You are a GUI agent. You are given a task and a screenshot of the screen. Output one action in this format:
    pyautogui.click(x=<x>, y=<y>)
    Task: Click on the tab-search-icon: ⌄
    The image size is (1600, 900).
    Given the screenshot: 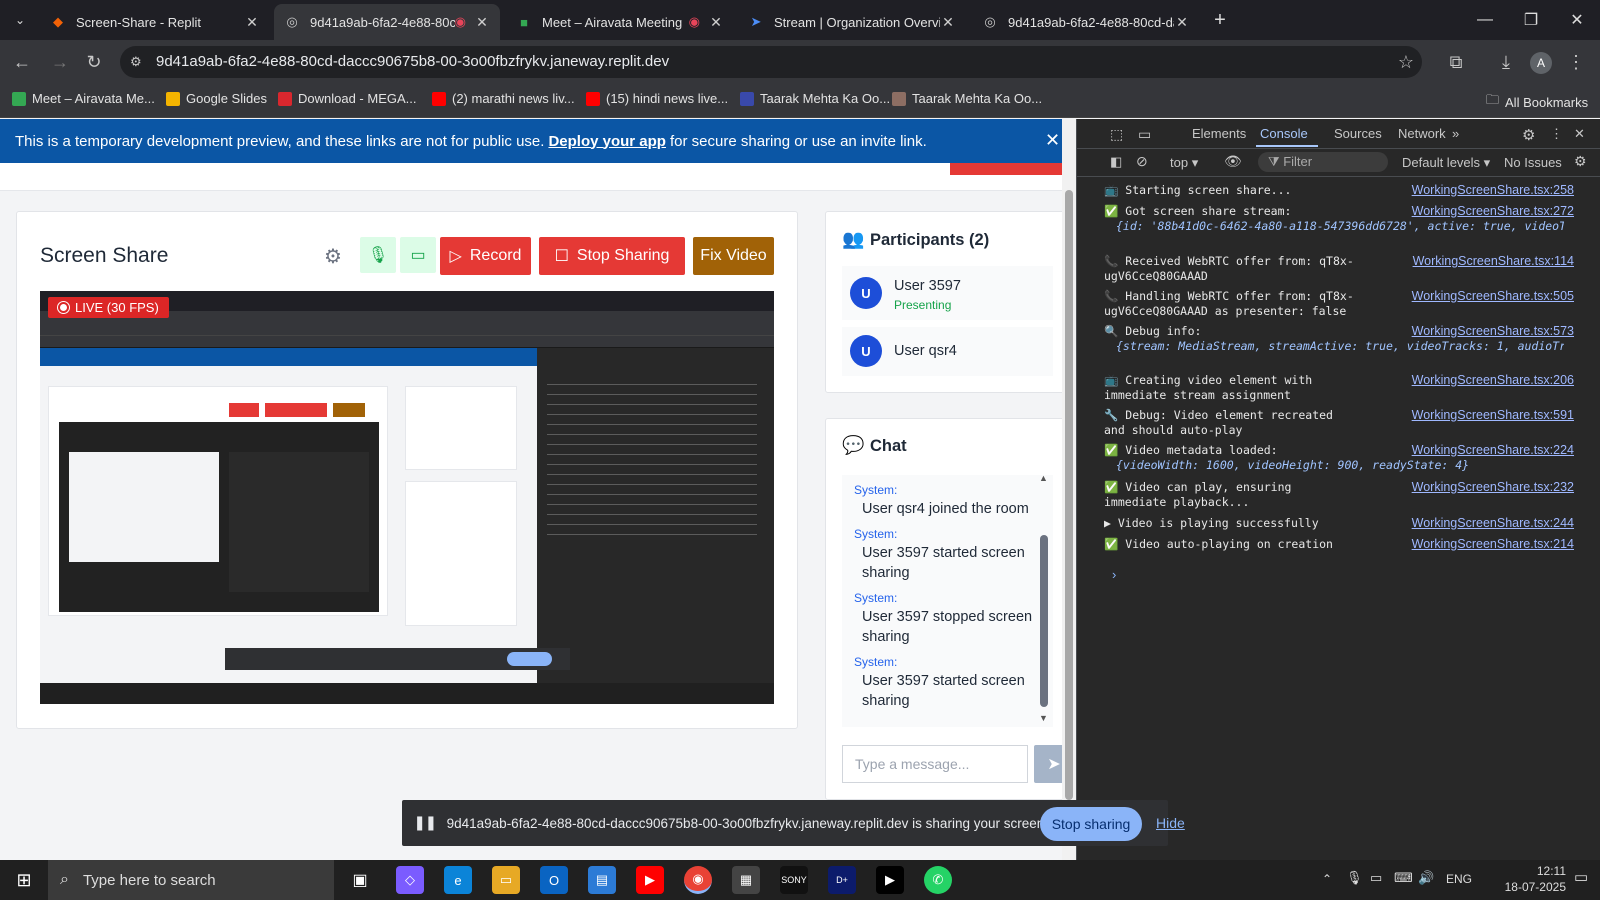 What is the action you would take?
    pyautogui.click(x=20, y=20)
    